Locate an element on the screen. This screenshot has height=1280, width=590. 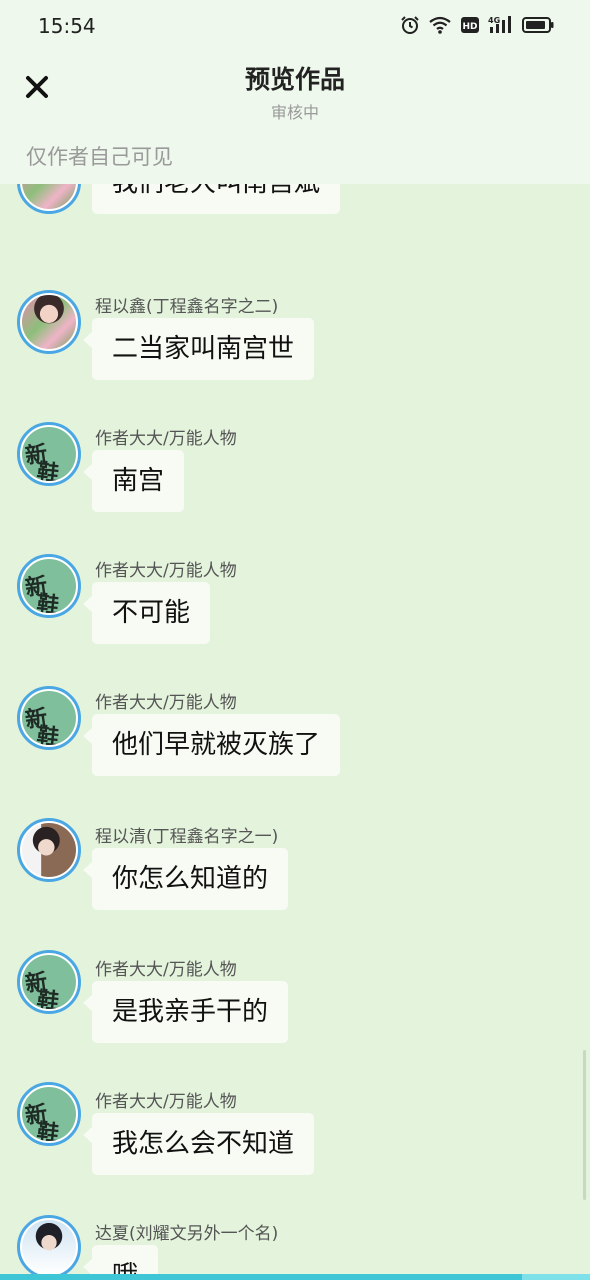
message-bubble: 他们早就被灭族了 is located at coordinates (211, 745).